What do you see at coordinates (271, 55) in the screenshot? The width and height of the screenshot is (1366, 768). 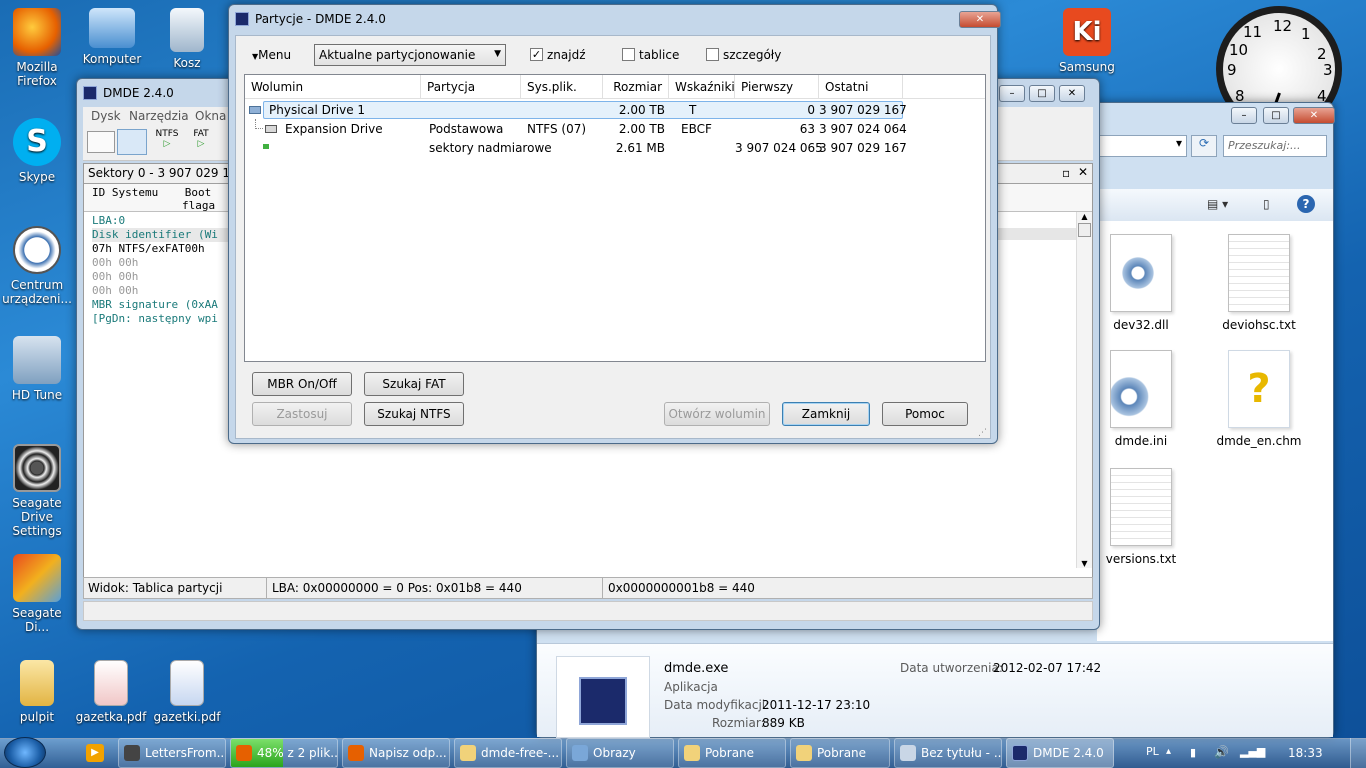 I see `menu-button: ▼Menu` at bounding box center [271, 55].